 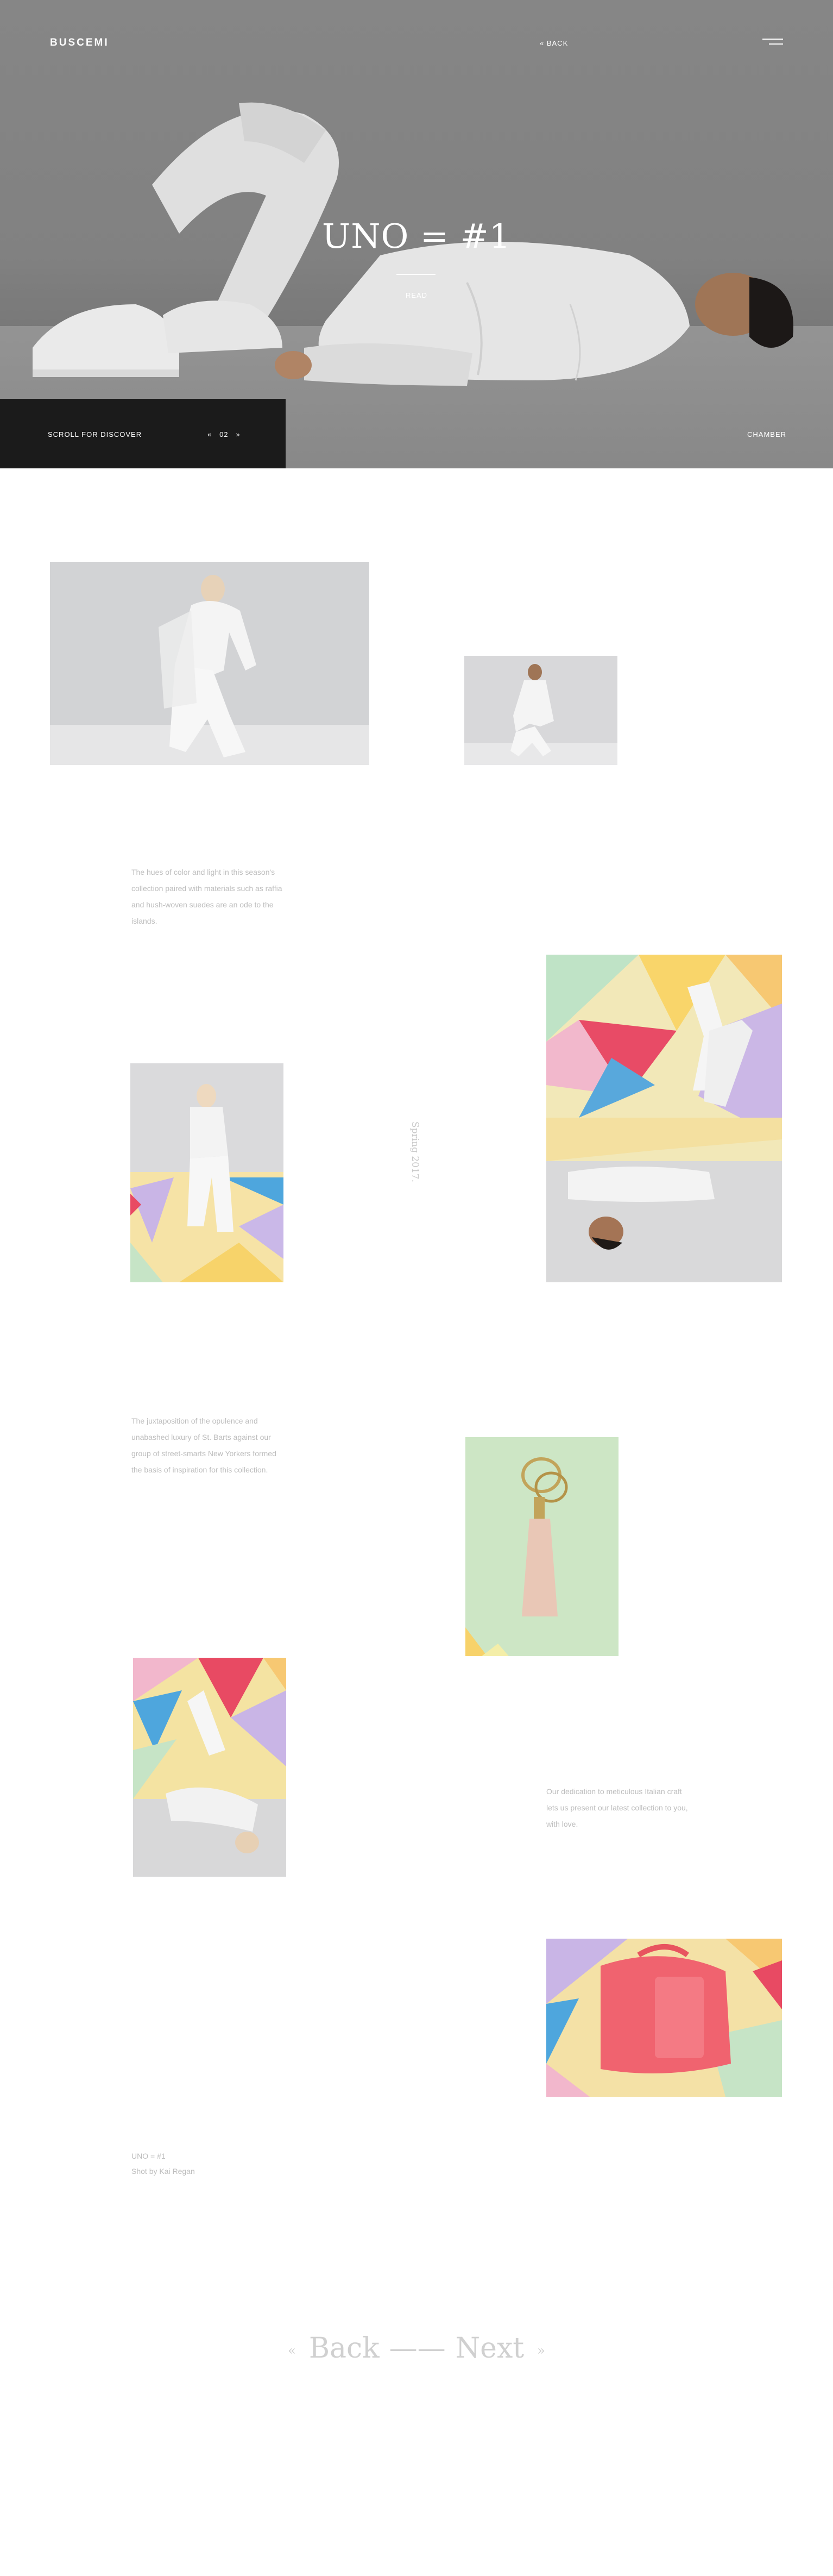 What do you see at coordinates (766, 434) in the screenshot?
I see `chamber-label: CHAMBER` at bounding box center [766, 434].